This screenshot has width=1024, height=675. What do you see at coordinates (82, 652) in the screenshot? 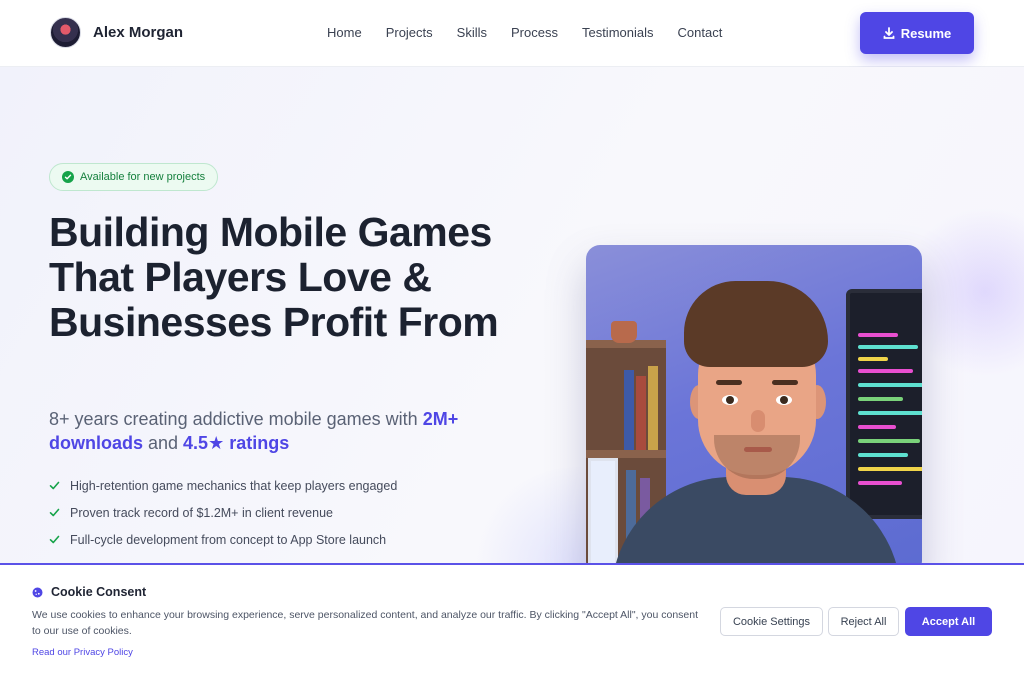
I see `privacy-policy-link: Read our Privacy Policy` at bounding box center [82, 652].